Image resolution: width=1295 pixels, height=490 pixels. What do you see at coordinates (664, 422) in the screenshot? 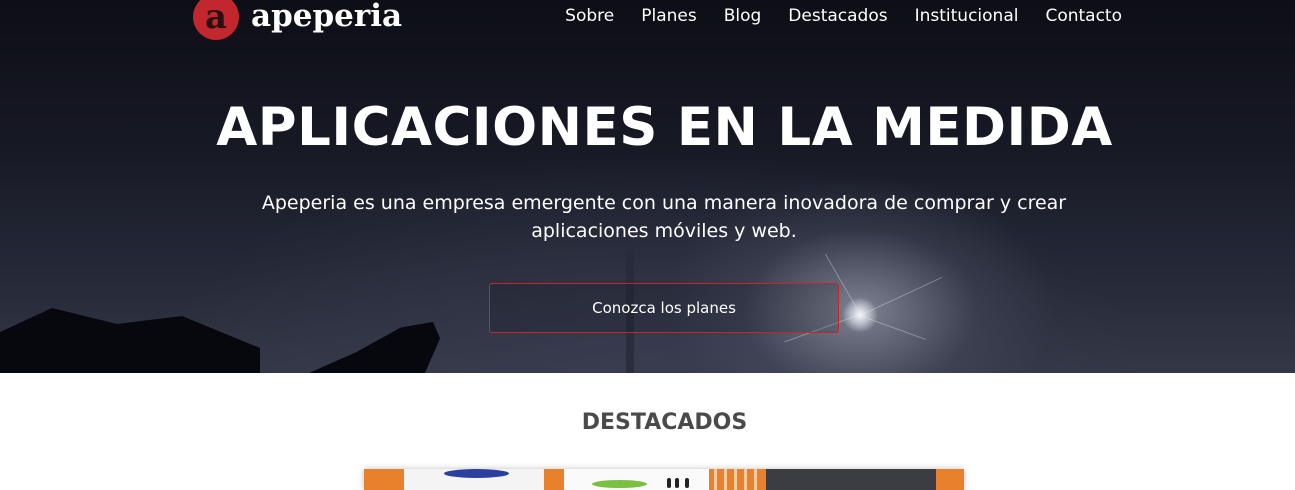
I see `featured-section-title: DESTACADOS` at bounding box center [664, 422].